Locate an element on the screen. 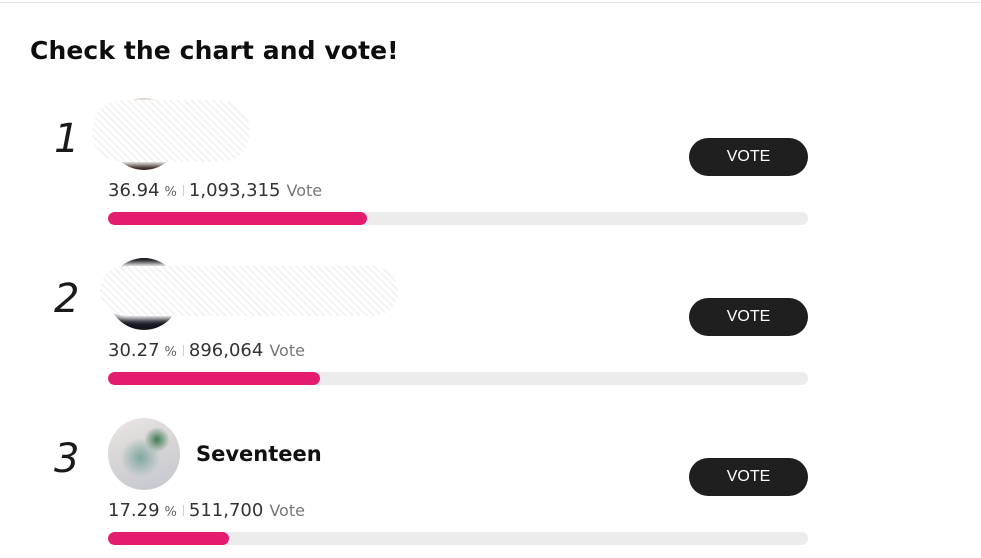 The image size is (981, 558). vote-percentage: 17.29 is located at coordinates (134, 510).